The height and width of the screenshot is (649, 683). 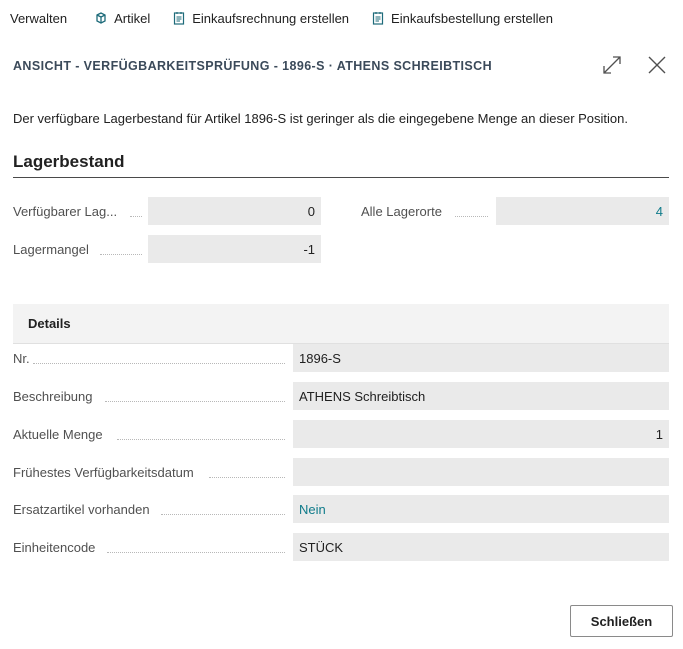 I want to click on item-action: Artikel, so click(x=122, y=18).